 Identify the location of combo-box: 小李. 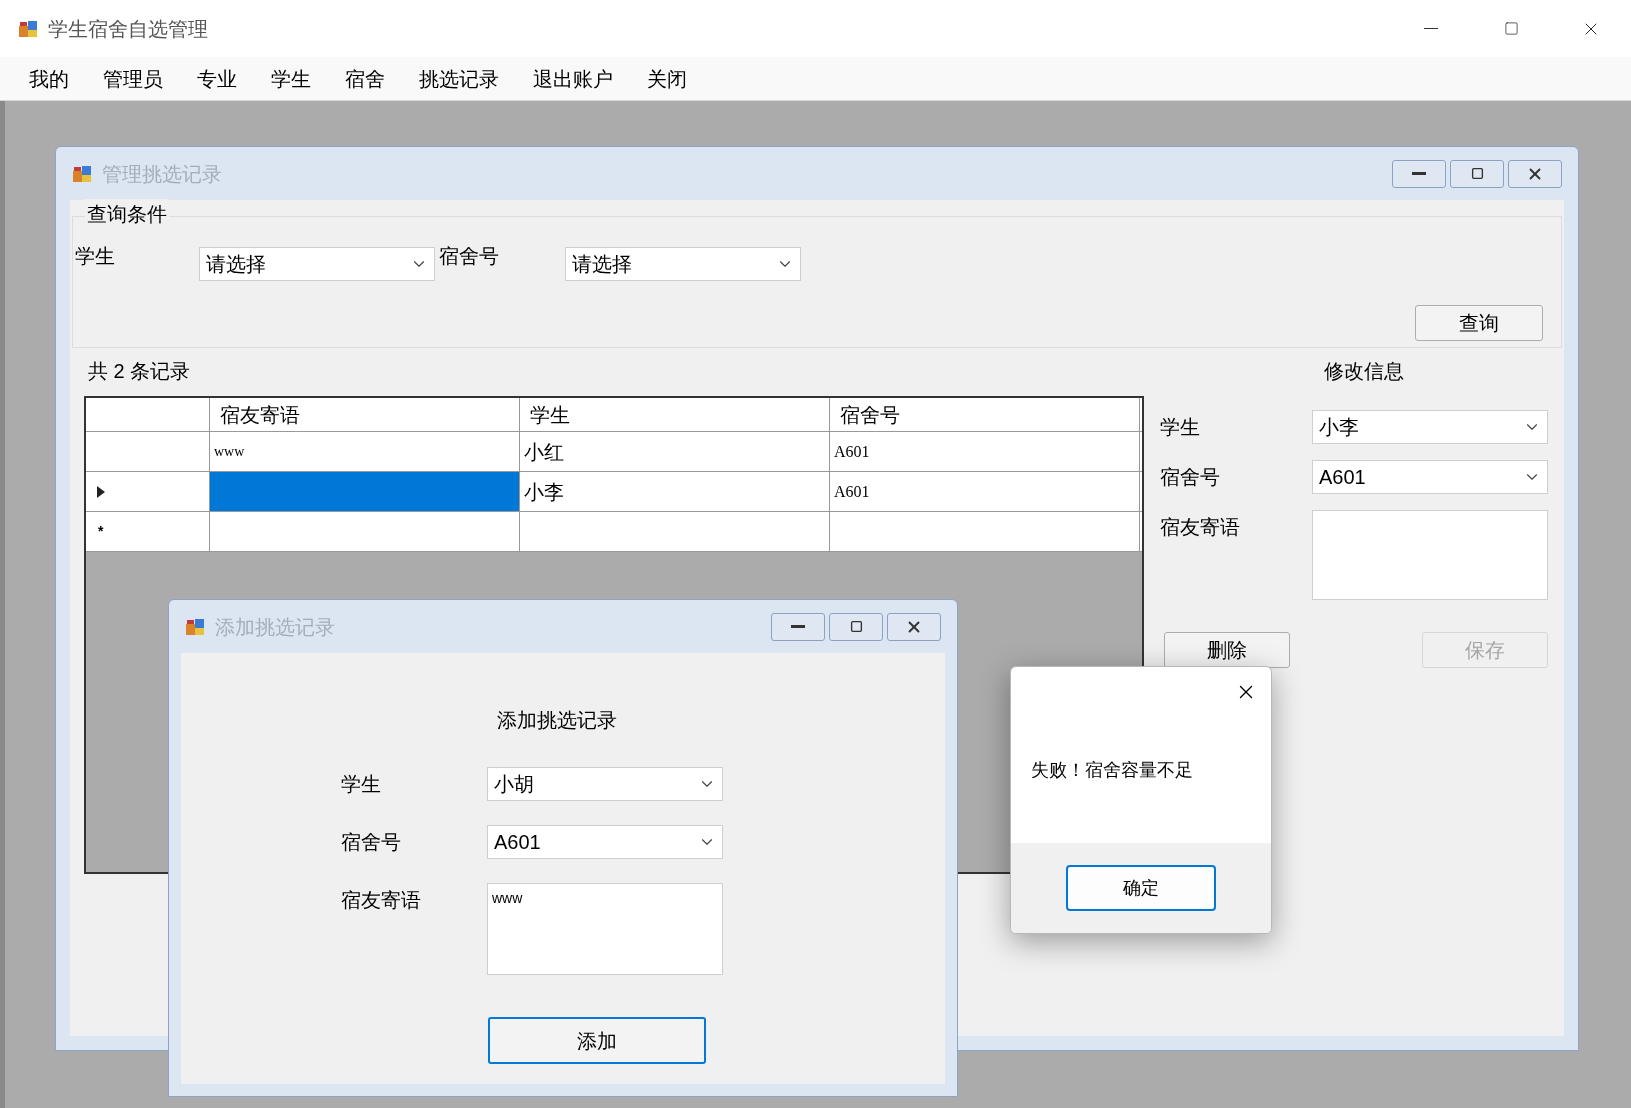
(1430, 427).